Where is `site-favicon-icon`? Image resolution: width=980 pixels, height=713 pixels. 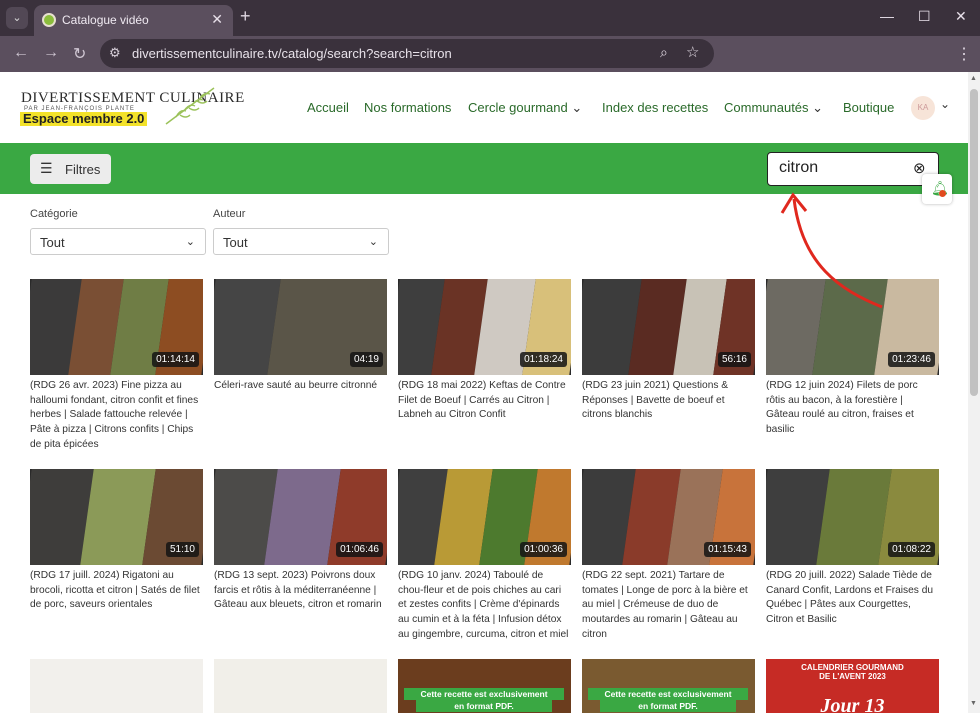
site-favicon-icon is located at coordinates (49, 20).